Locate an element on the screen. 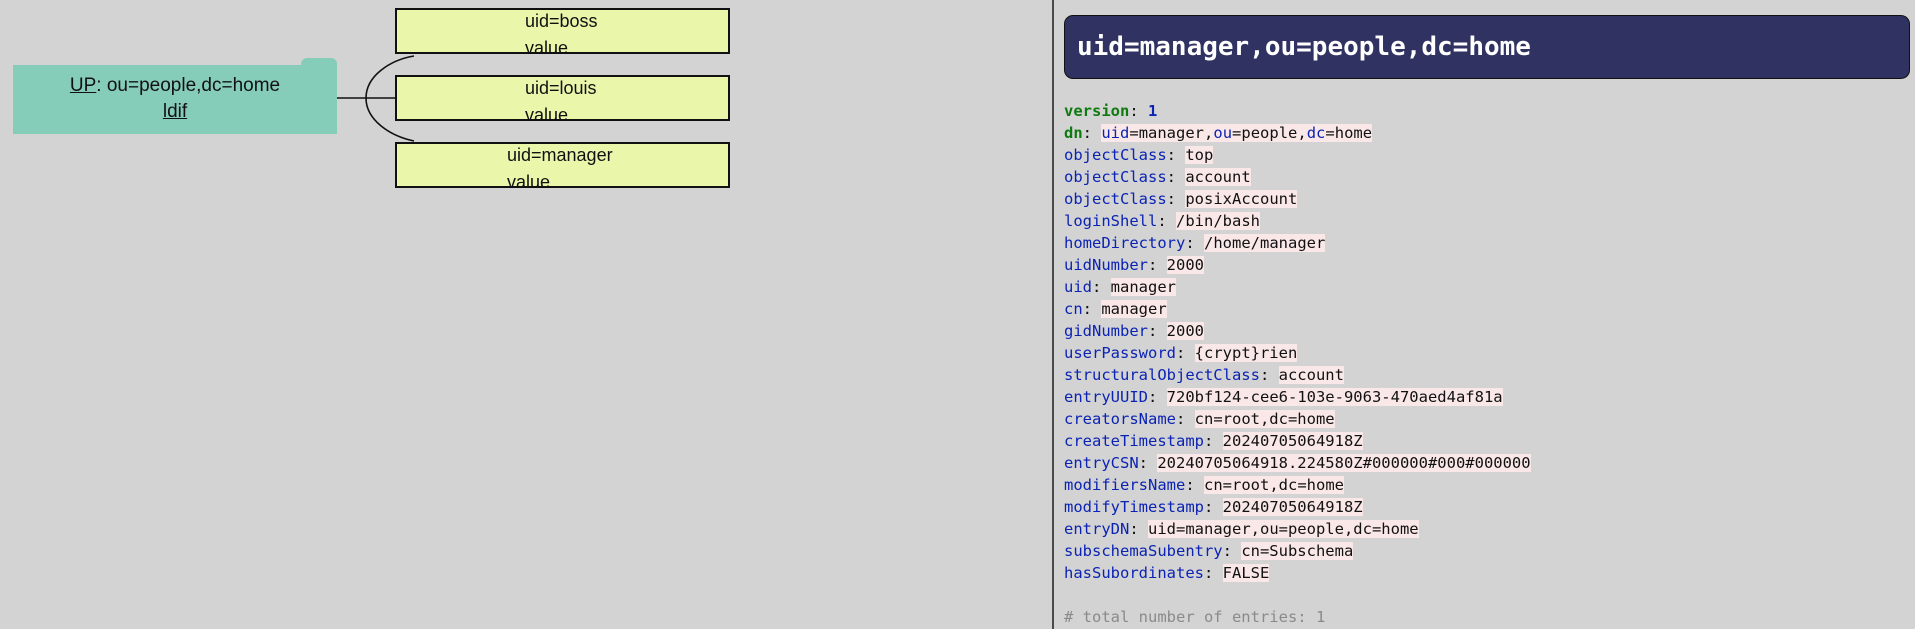 The width and height of the screenshot is (1915, 629). dn-attr: ou is located at coordinates (1223, 133).